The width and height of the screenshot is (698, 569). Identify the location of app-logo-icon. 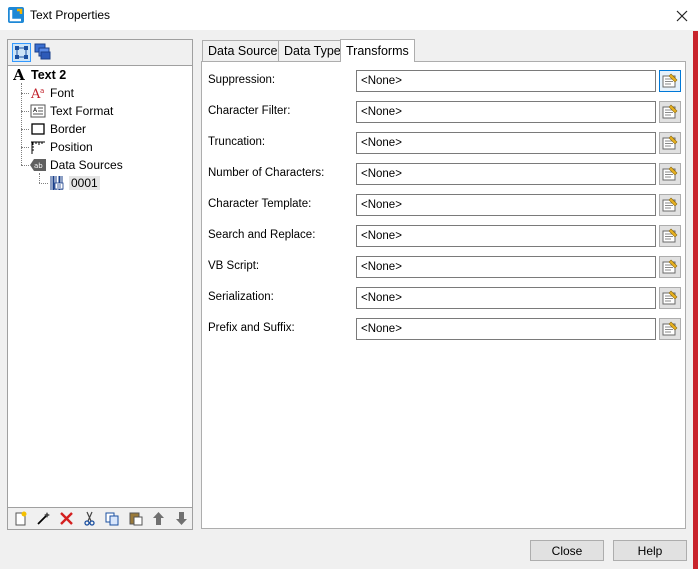
(16, 15).